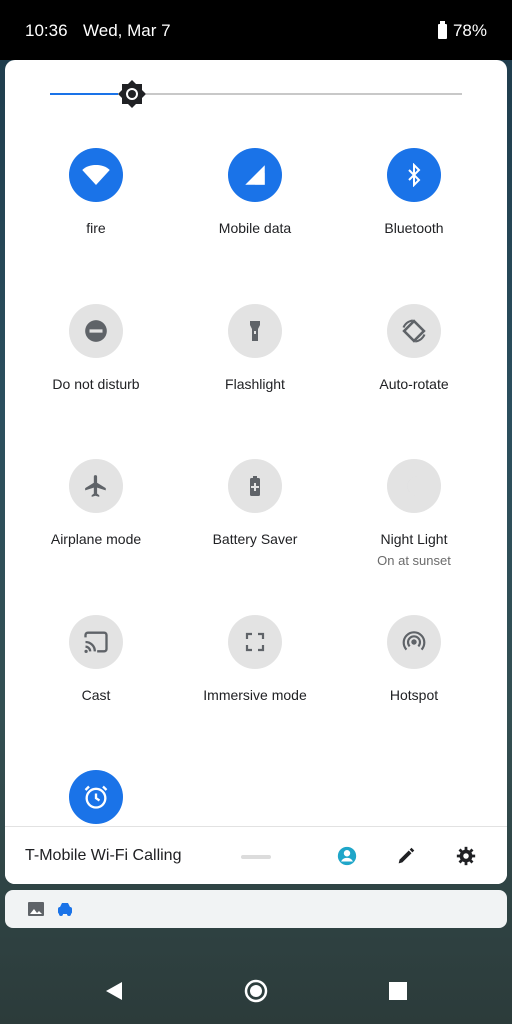  I want to click on brightness-icon, so click(132, 94).